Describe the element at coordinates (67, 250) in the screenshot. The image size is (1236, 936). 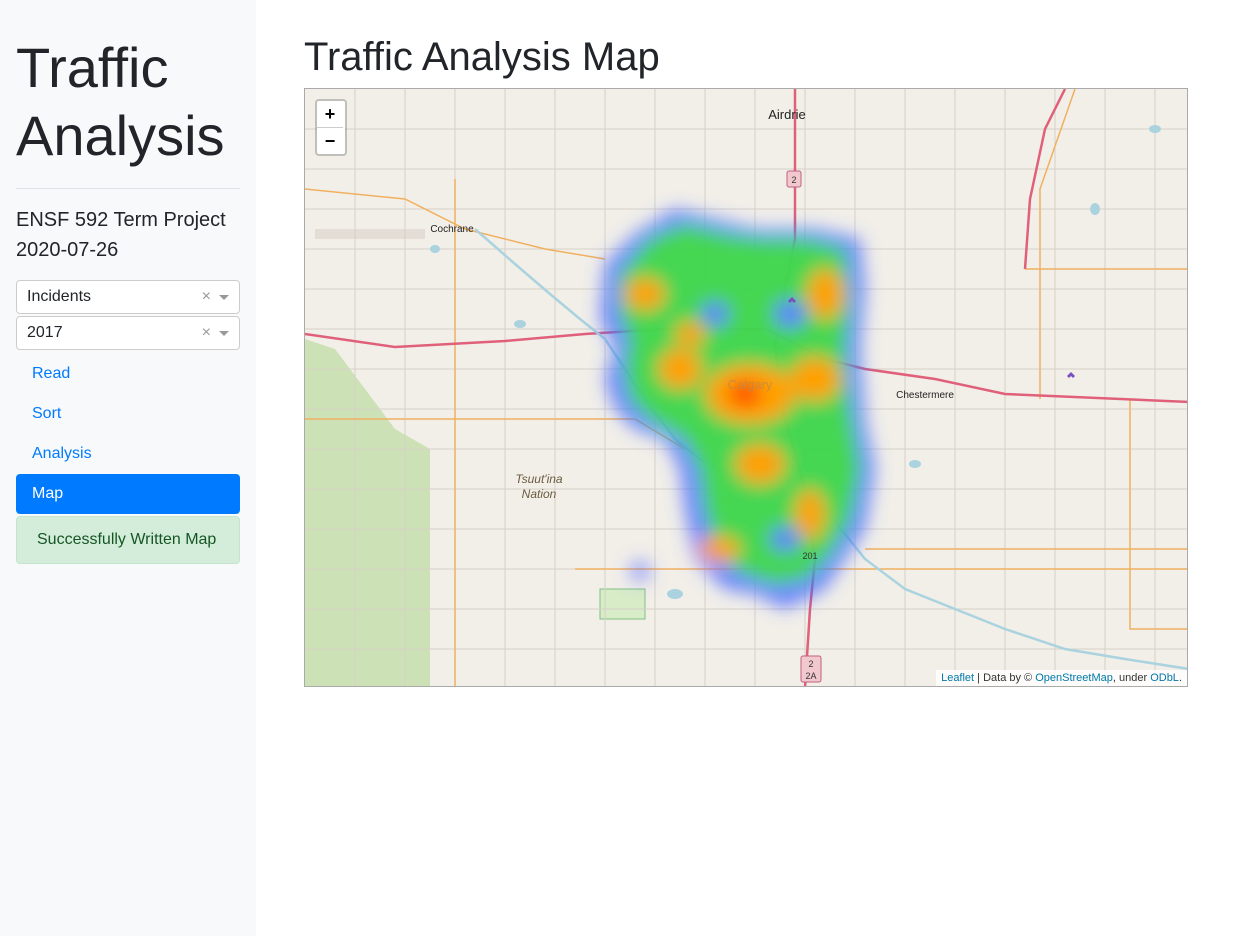
I see `project-date: 2020-07-26` at that location.